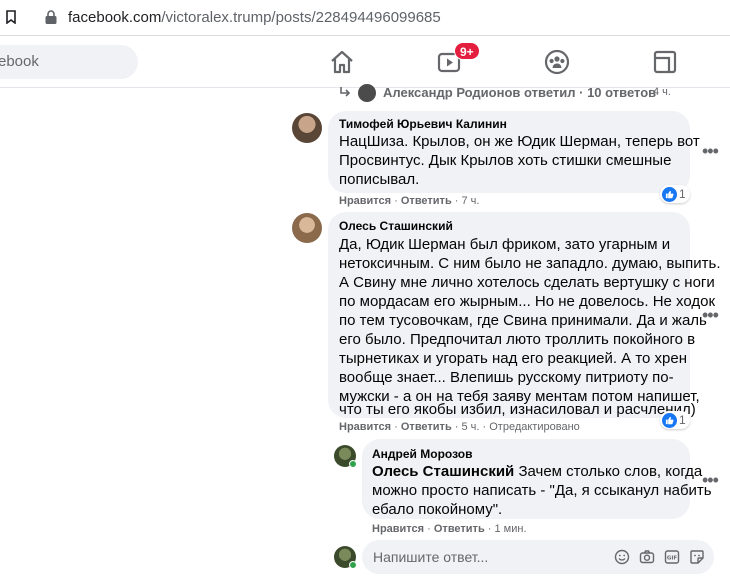  What do you see at coordinates (423, 124) in the screenshot?
I see `comment-author: Тимофей Юрьевич Калинин` at bounding box center [423, 124].